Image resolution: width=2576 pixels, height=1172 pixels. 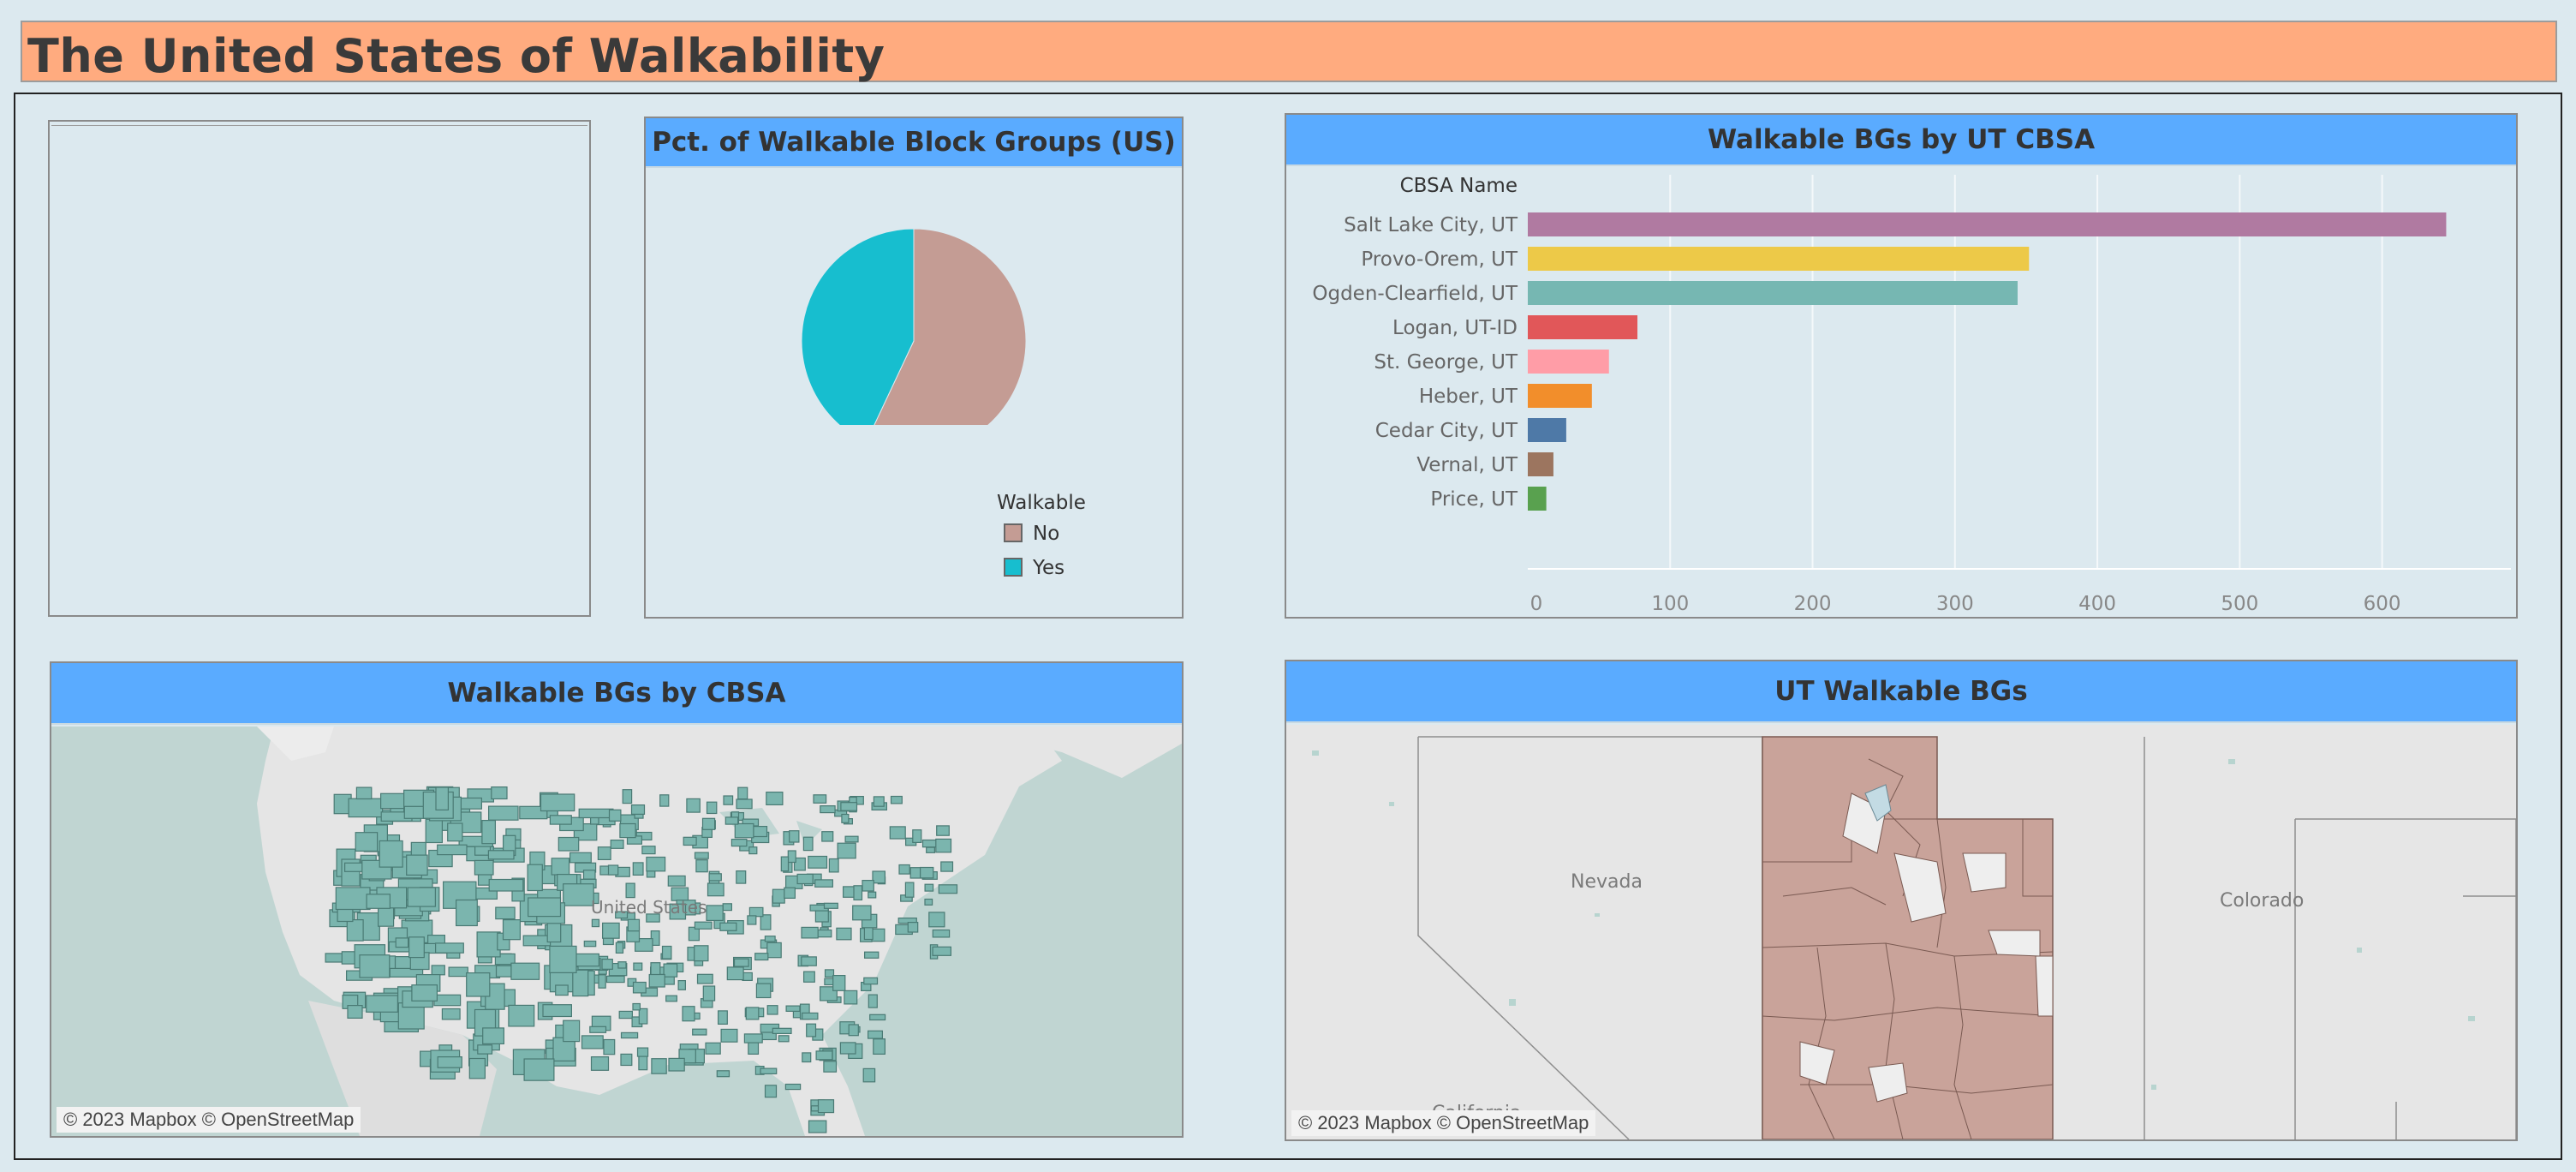 What do you see at coordinates (1013, 533) in the screenshot?
I see `legend-swatch-no` at bounding box center [1013, 533].